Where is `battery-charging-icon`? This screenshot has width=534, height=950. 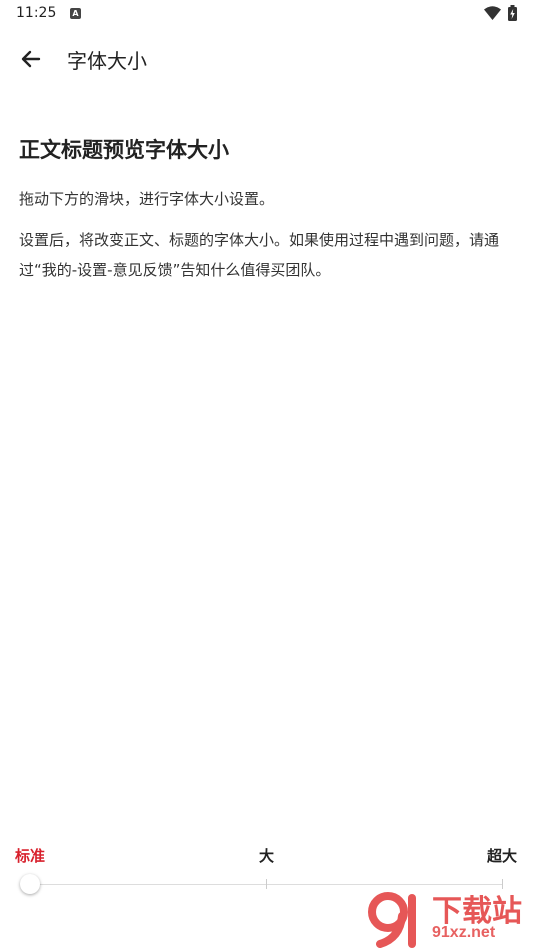
battery-charging-icon is located at coordinates (512, 13).